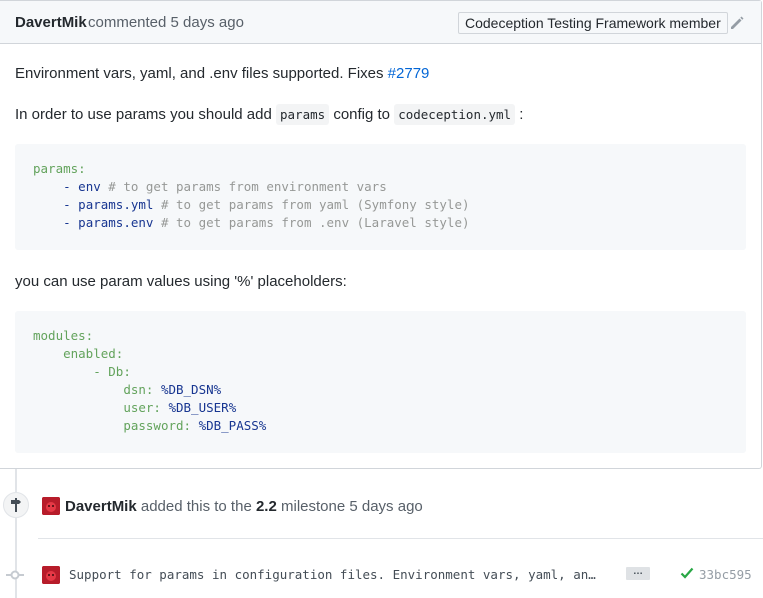  What do you see at coordinates (409, 73) in the screenshot?
I see `issue-link: #2779` at bounding box center [409, 73].